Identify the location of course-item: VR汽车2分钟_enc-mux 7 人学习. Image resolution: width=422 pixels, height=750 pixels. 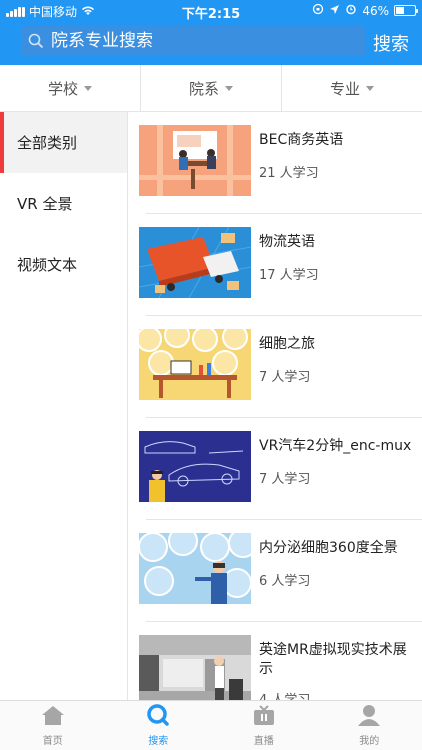
(275, 469).